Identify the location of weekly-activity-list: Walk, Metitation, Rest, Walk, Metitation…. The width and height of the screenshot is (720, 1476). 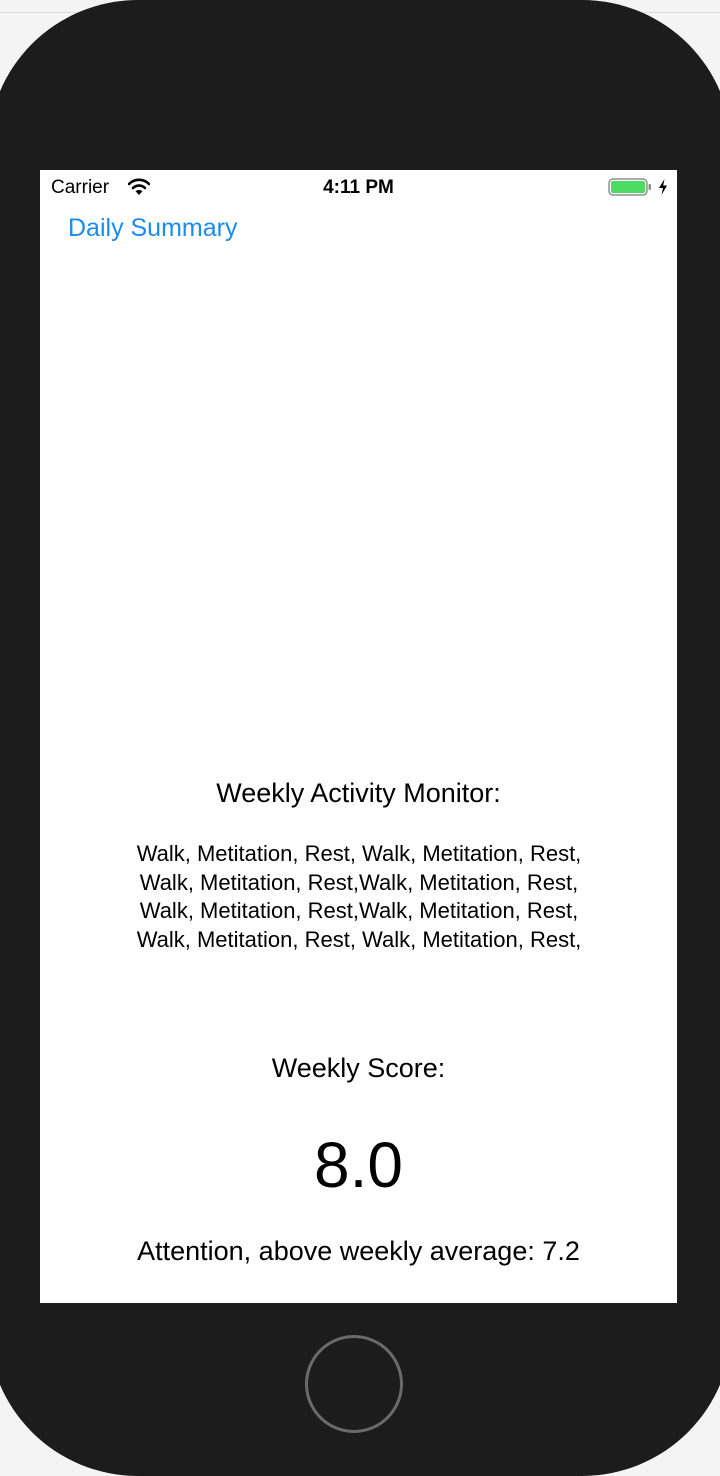
(359, 896).